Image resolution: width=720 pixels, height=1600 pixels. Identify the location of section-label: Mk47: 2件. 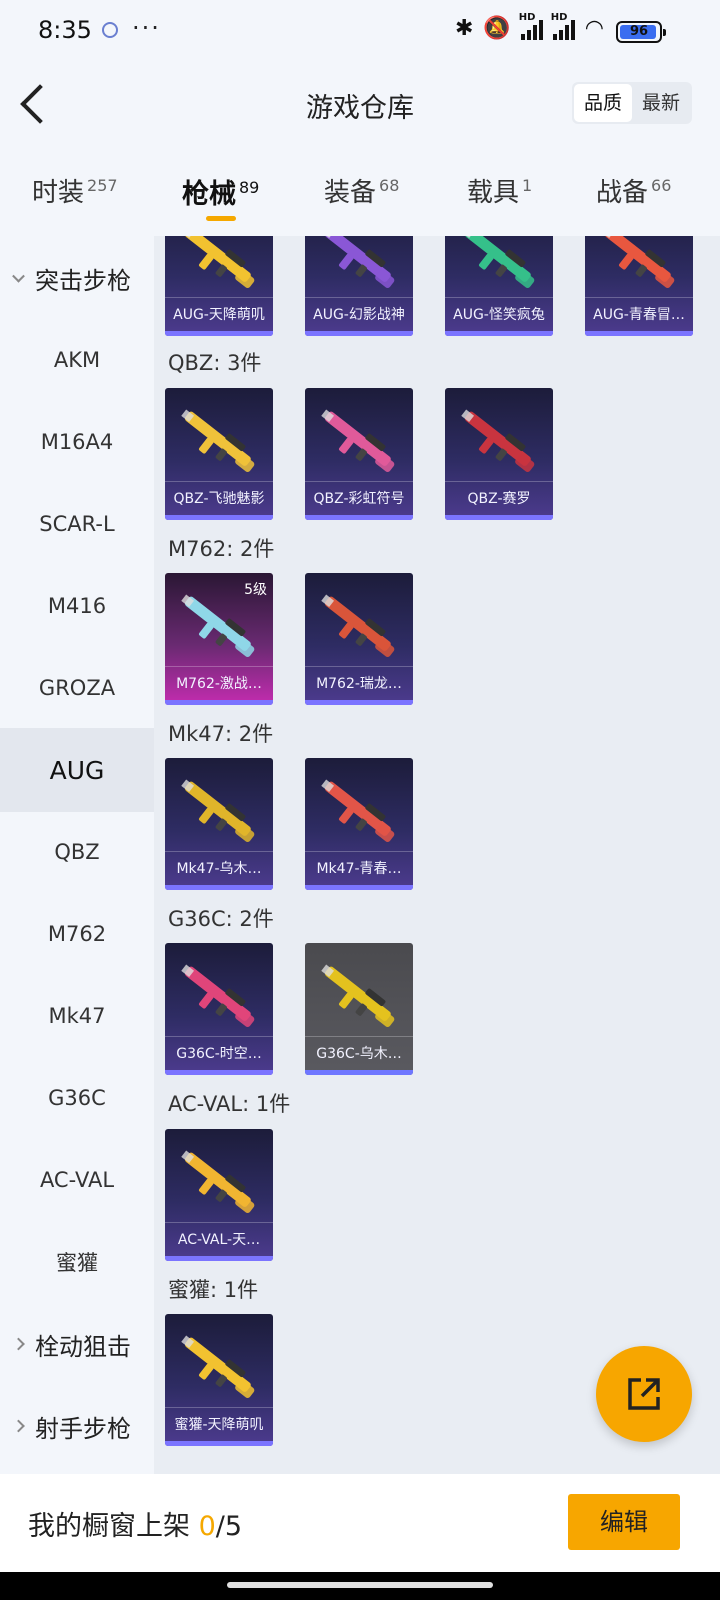
(221, 734).